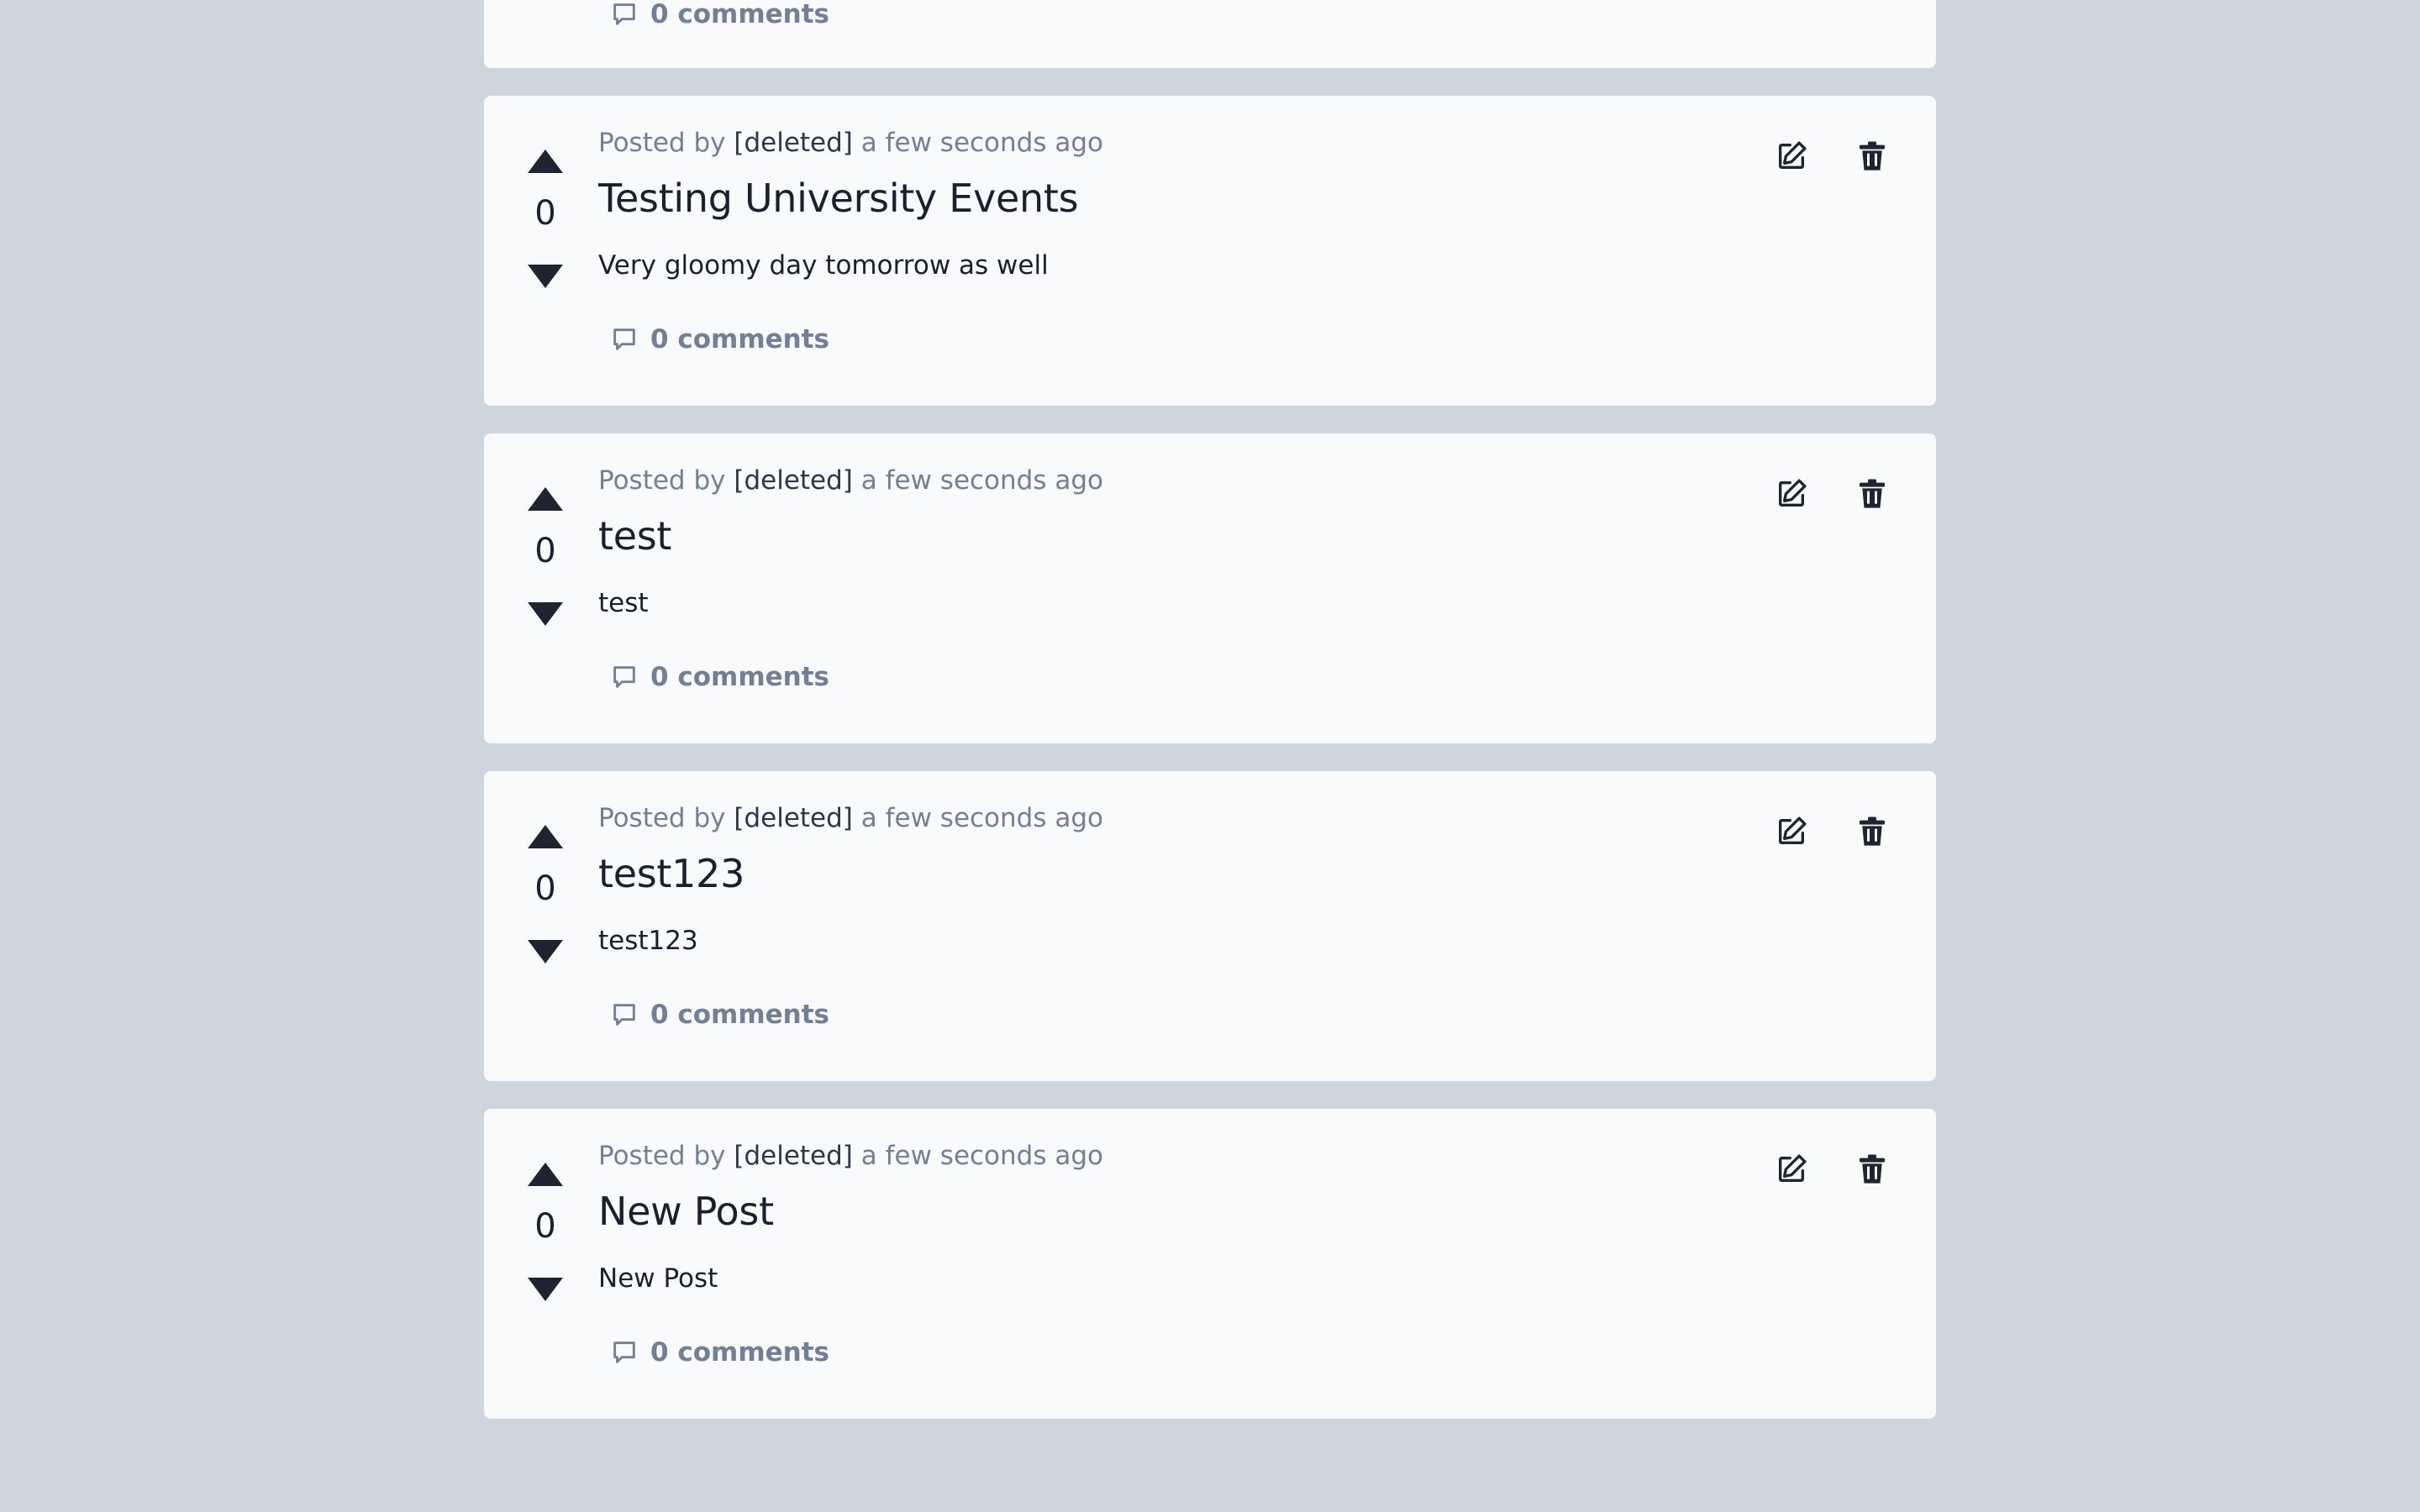  What do you see at coordinates (648, 941) in the screenshot?
I see `post-body: test123` at bounding box center [648, 941].